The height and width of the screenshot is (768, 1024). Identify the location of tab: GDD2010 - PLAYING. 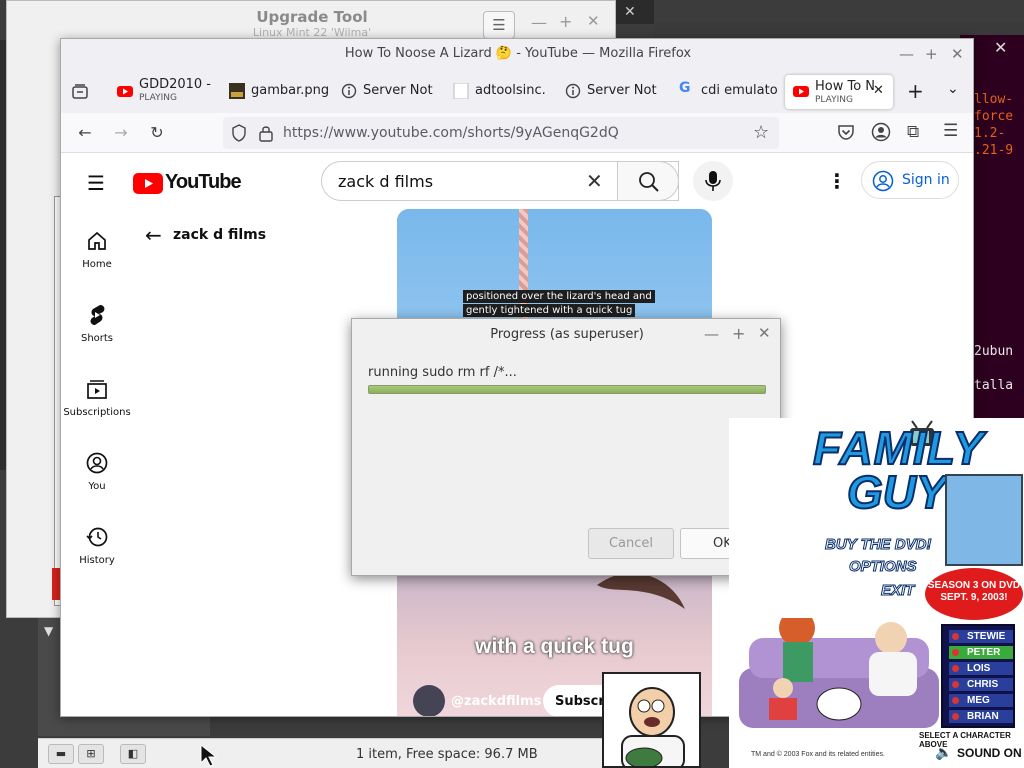
(166, 92).